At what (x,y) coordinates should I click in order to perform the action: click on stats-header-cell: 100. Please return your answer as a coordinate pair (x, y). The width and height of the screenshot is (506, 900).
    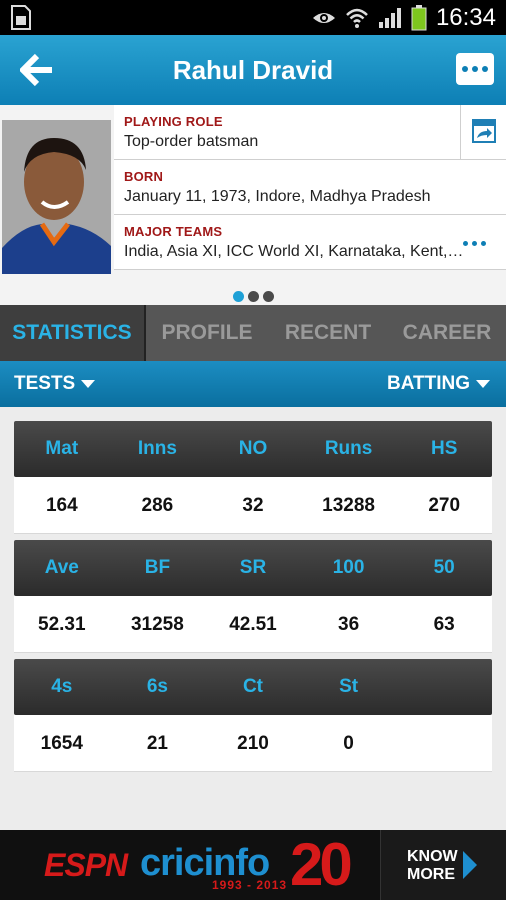
    Looking at the image, I should click on (348, 567).